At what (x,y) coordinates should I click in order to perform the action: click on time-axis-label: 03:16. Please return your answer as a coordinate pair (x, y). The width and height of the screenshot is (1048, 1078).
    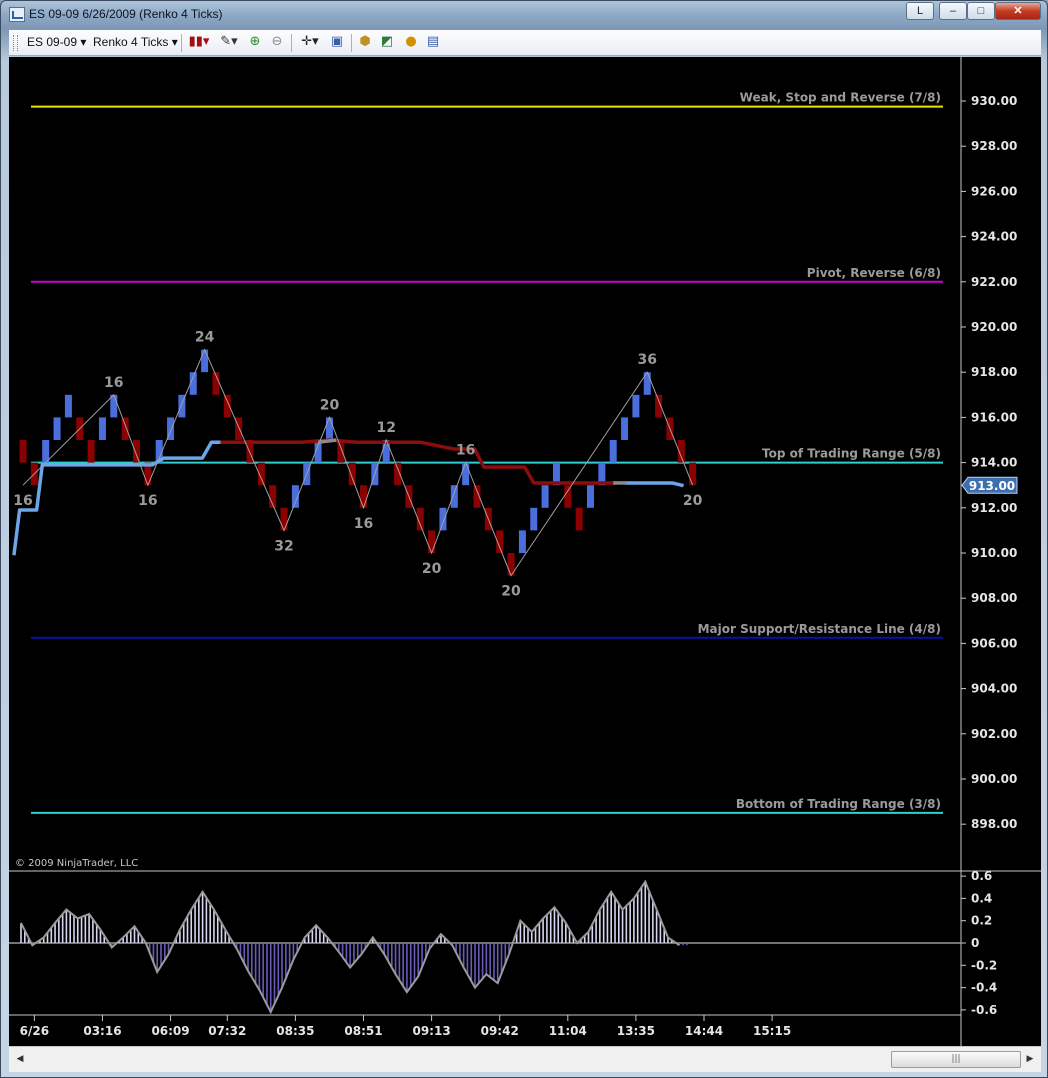
    Looking at the image, I should click on (102, 1031).